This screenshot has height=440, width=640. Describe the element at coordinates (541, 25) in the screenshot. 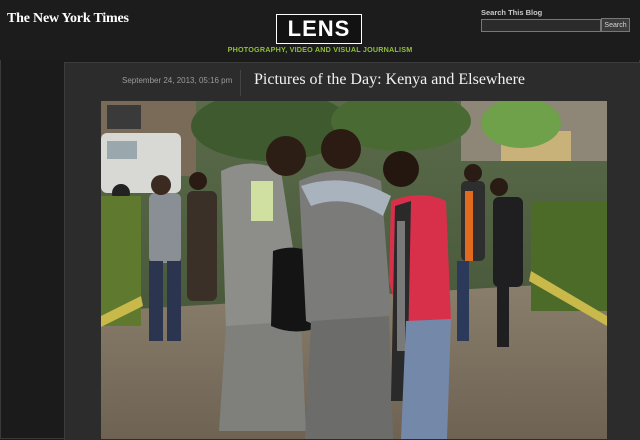

I see `search-input` at that location.